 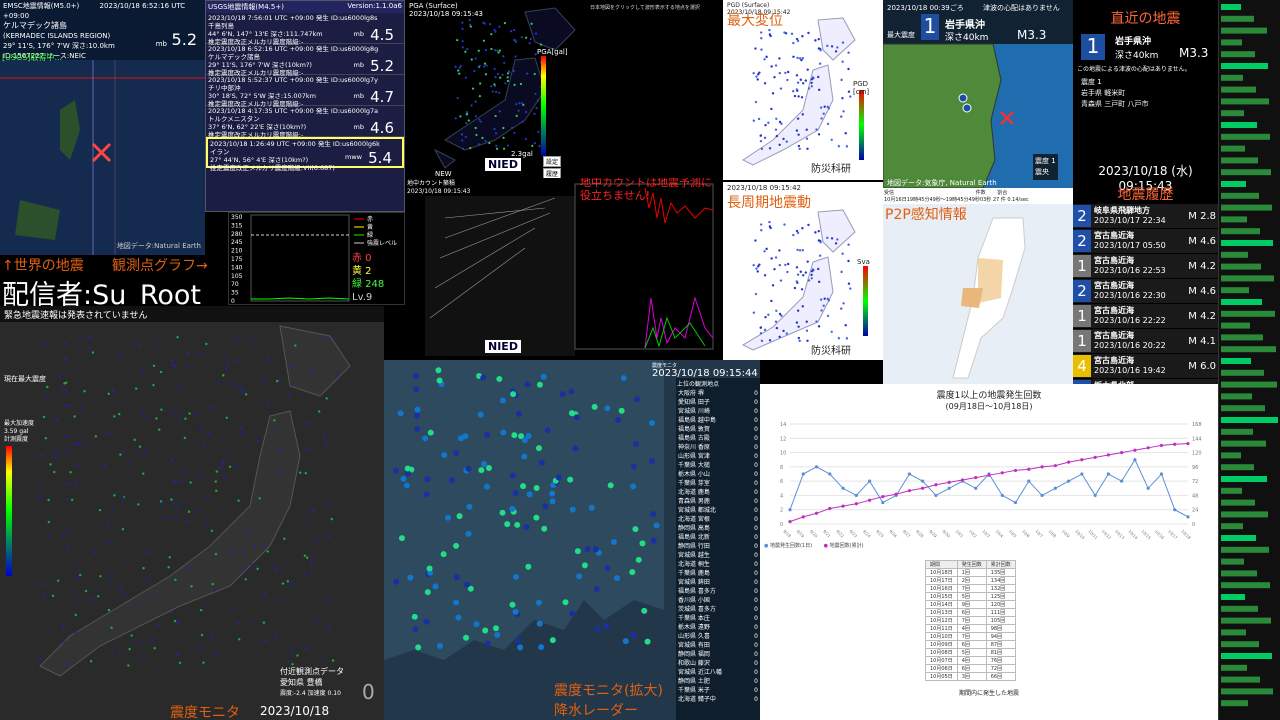 What do you see at coordinates (235, 293) in the screenshot?
I see `graph-tick: 35` at bounding box center [235, 293].